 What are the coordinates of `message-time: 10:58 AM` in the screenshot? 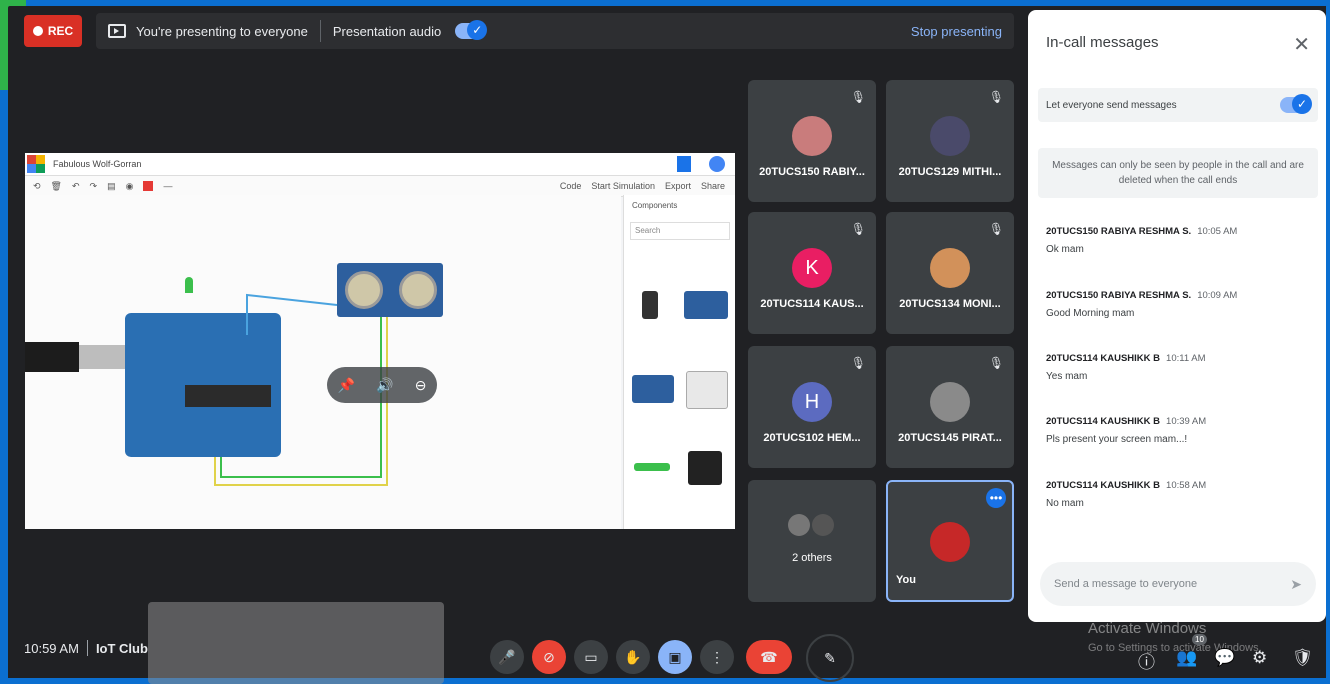 It's located at (1186, 485).